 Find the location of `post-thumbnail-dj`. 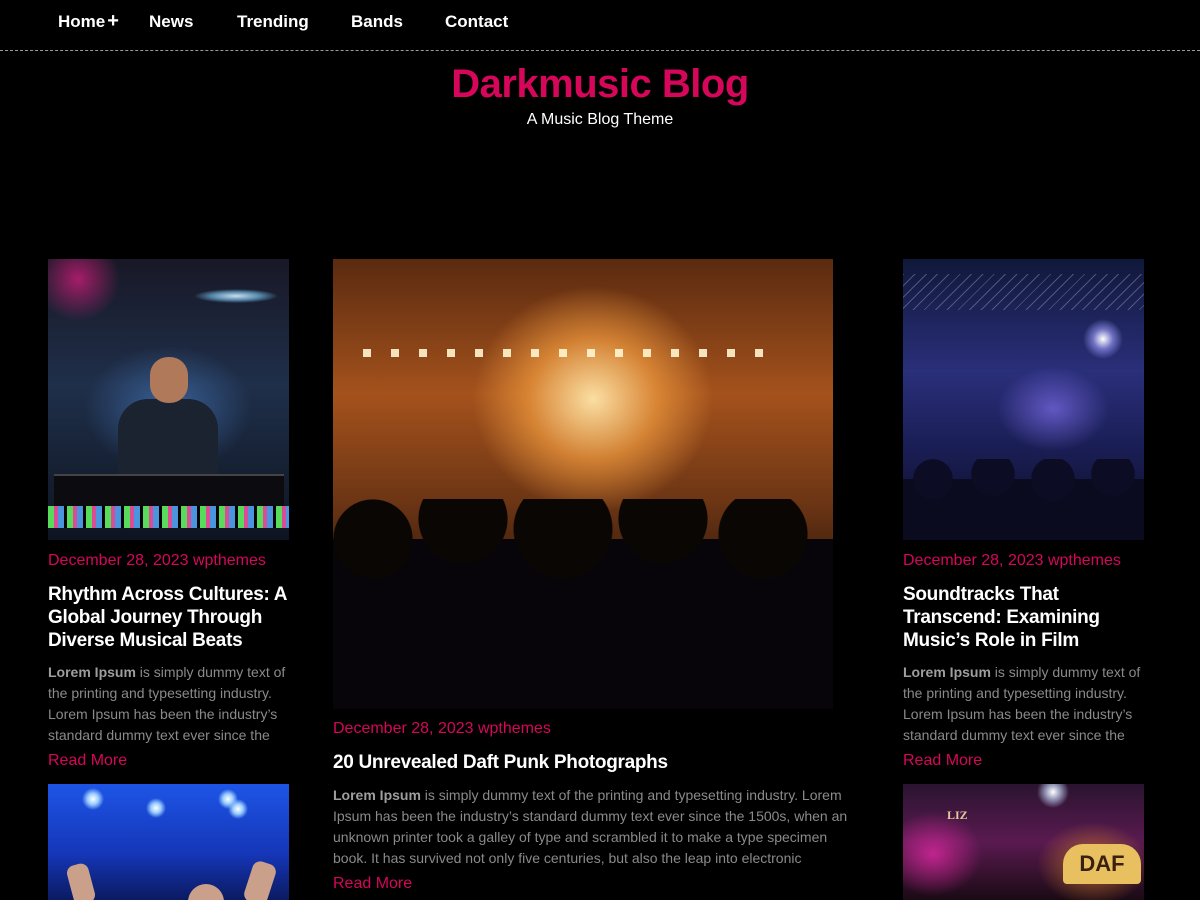

post-thumbnail-dj is located at coordinates (168, 399).